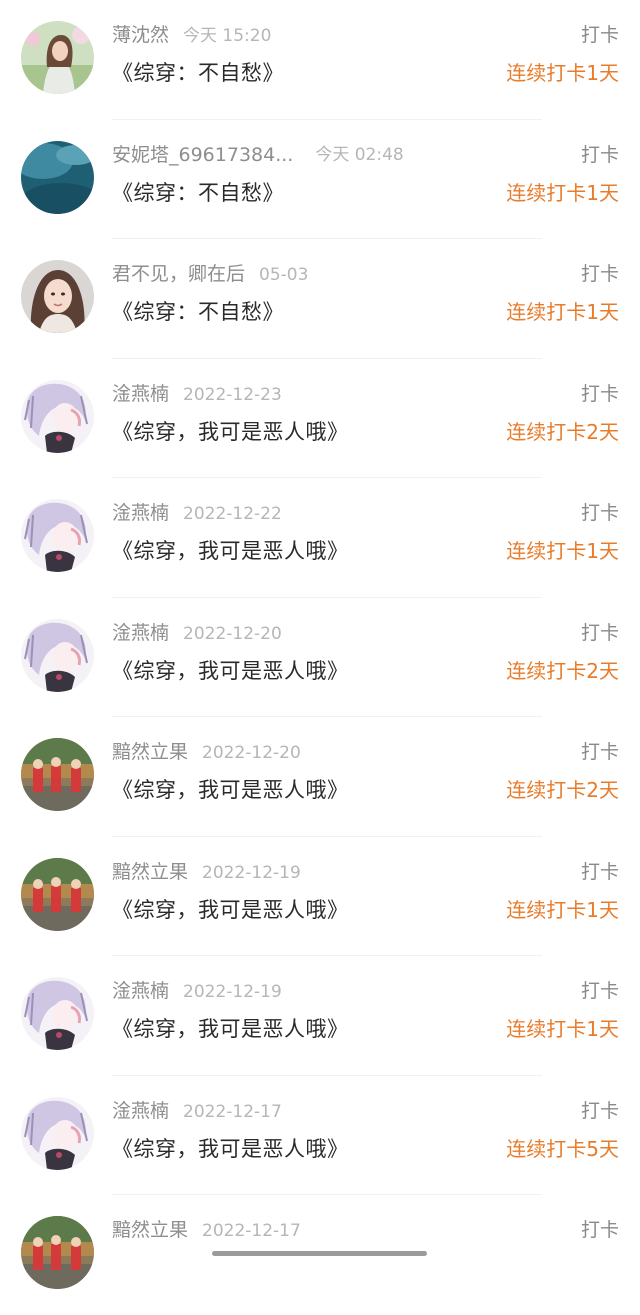 The image size is (640, 1315). I want to click on woman-portrait-avatar, so click(57, 296).